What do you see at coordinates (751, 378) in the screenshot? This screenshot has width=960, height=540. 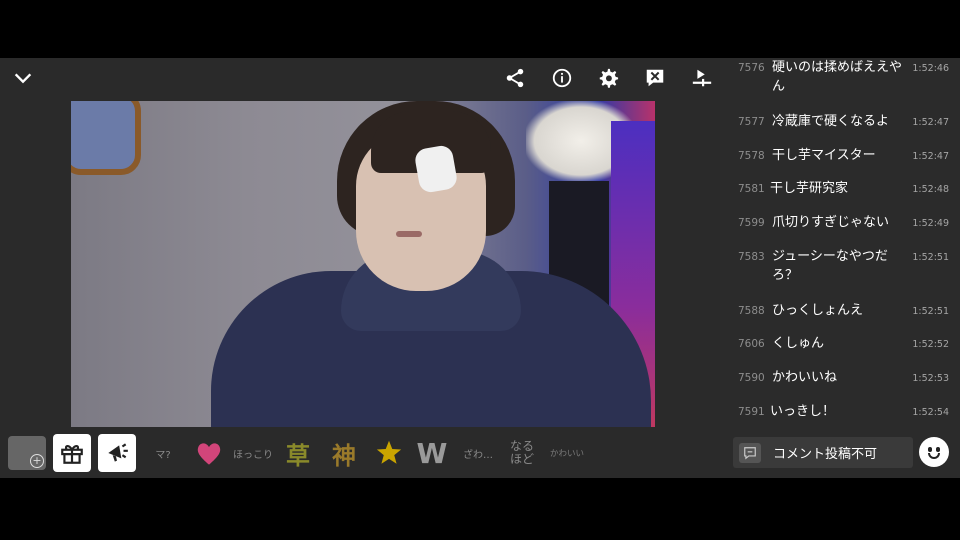 I see `comment-number: 7590` at bounding box center [751, 378].